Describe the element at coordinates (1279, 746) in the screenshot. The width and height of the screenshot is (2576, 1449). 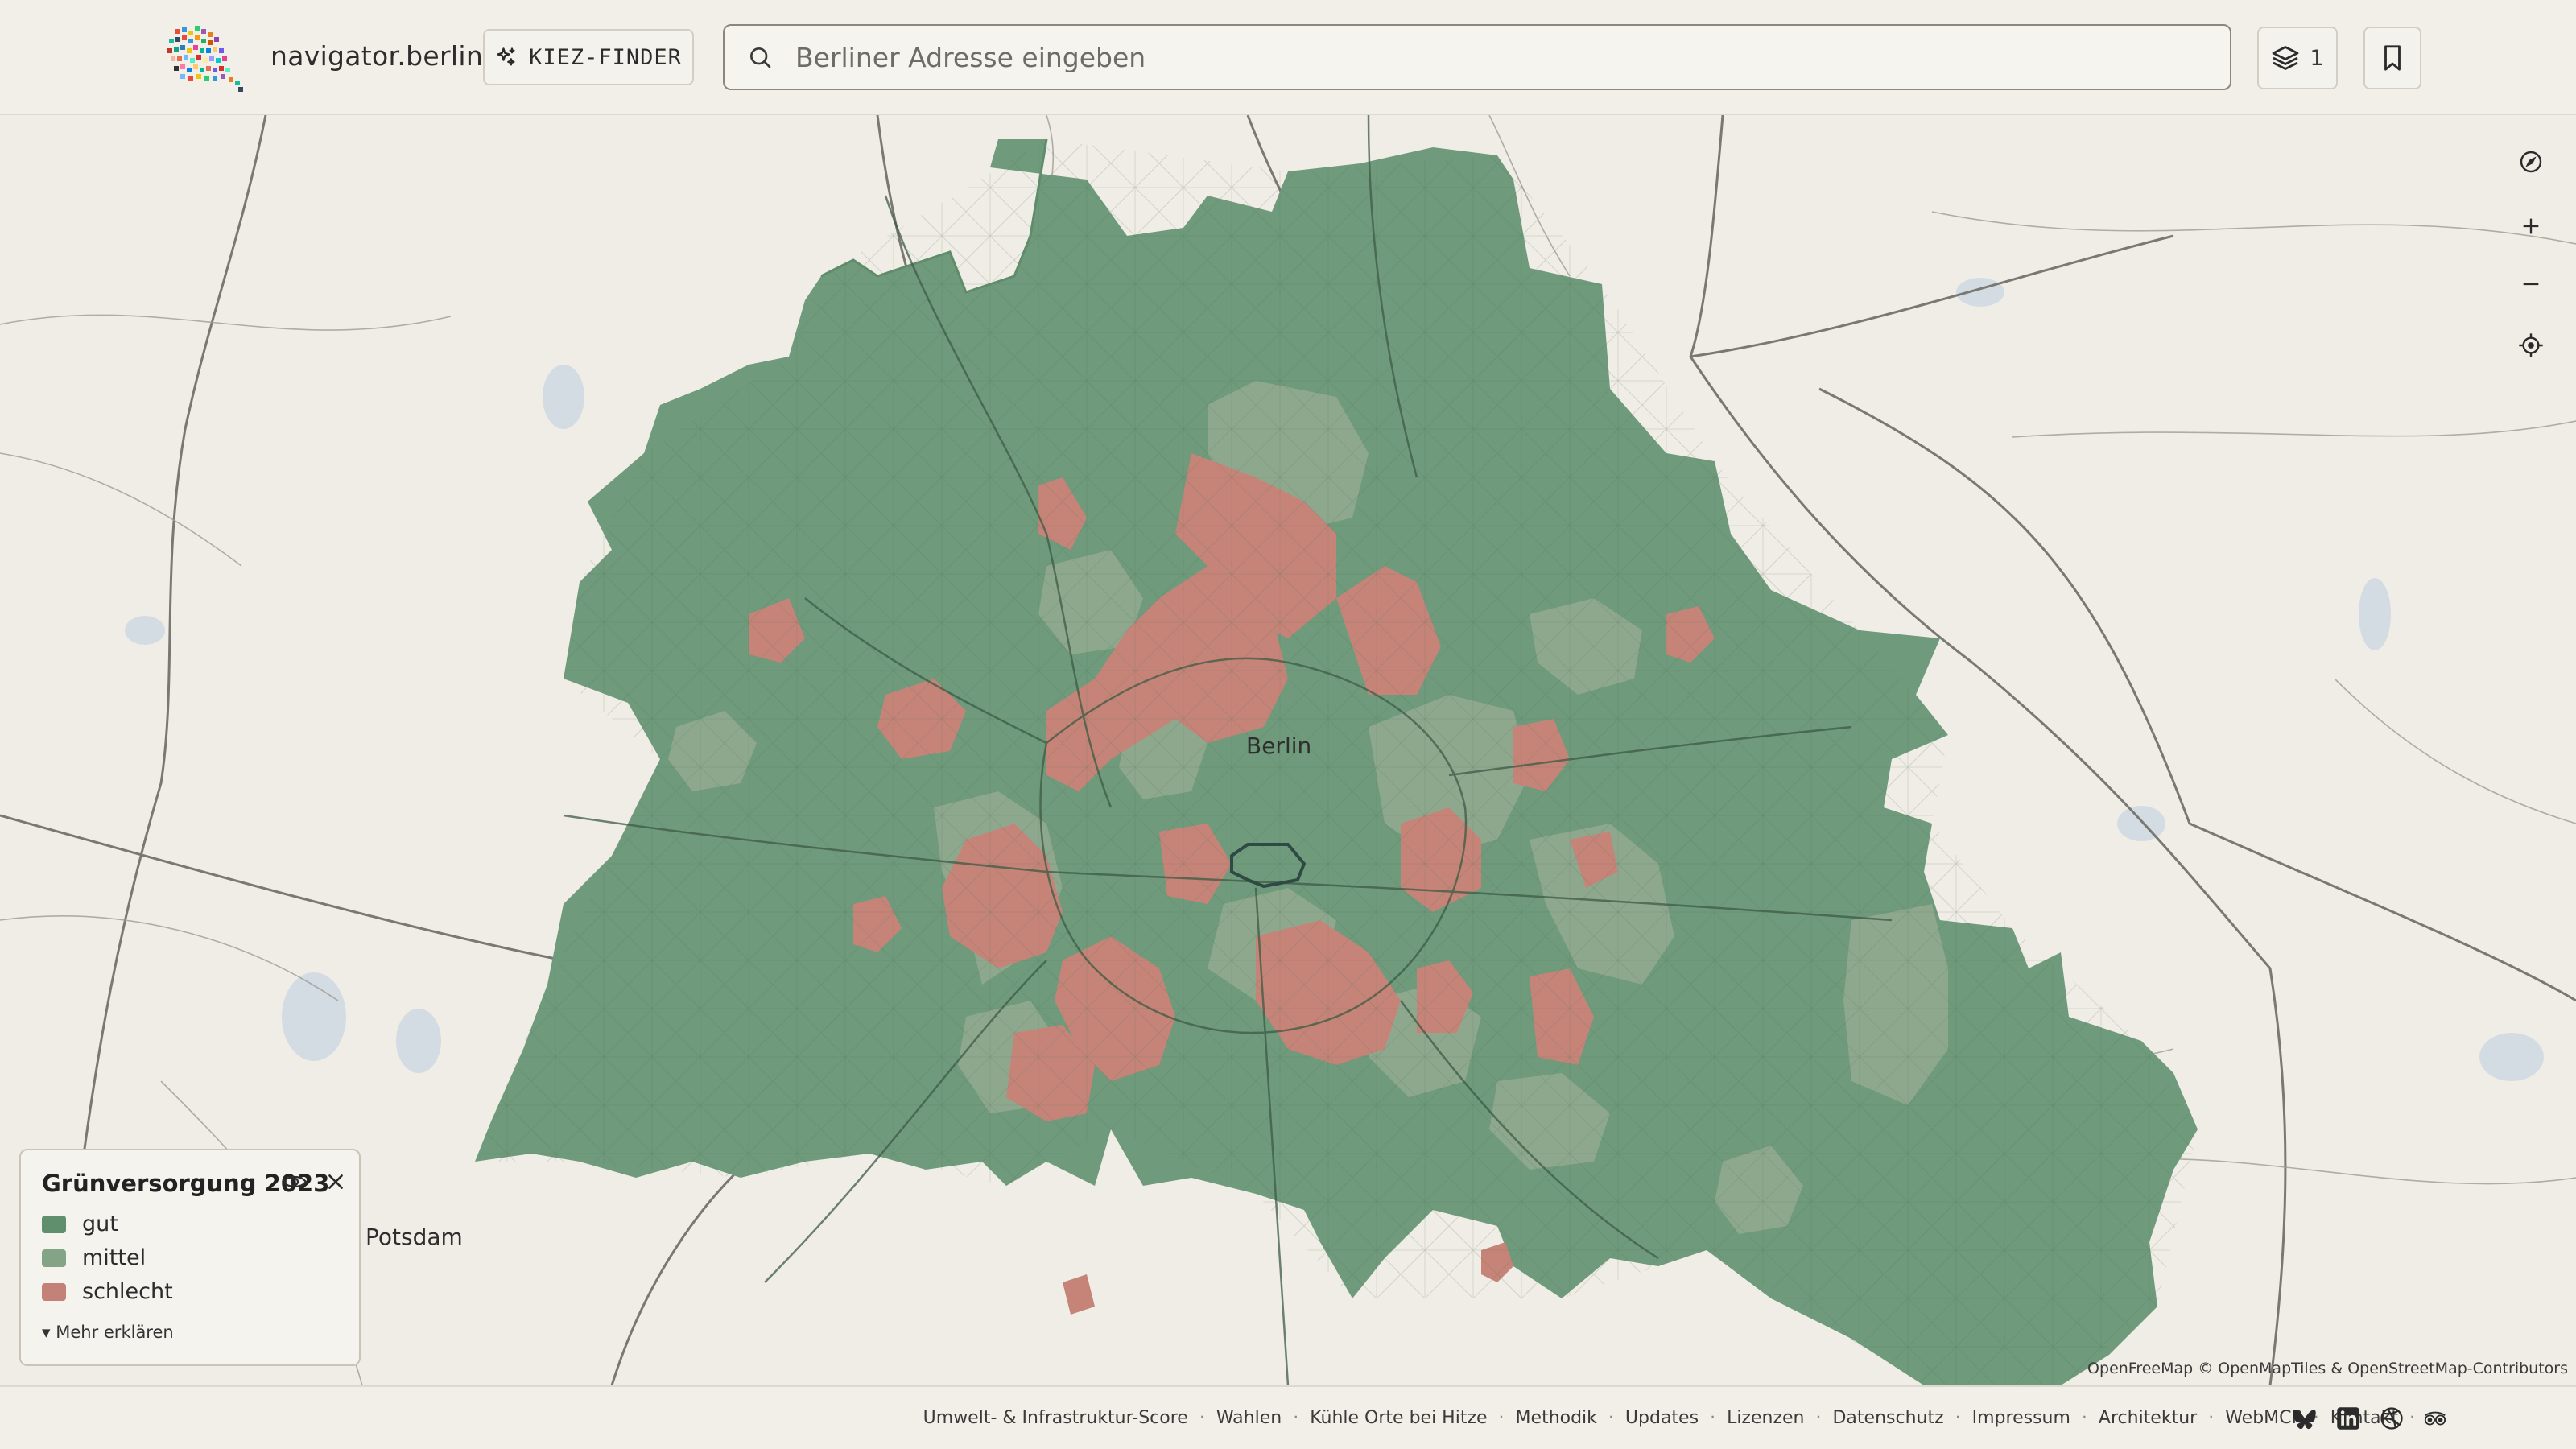
I see `city-label-berlin: Berlin` at that location.